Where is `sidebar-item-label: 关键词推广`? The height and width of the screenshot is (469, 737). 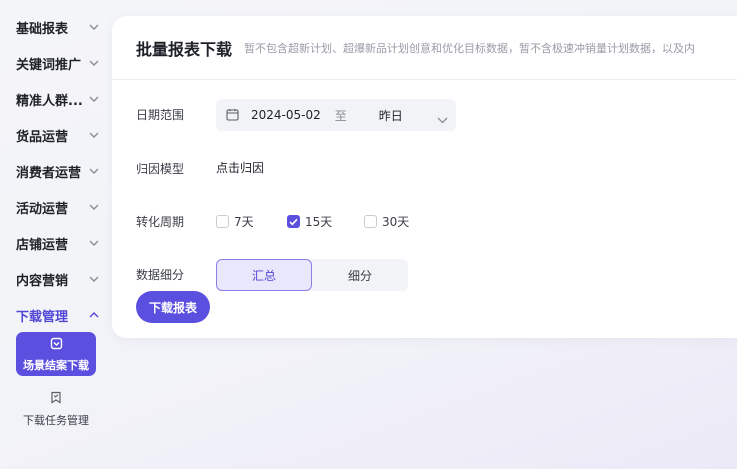 sidebar-item-label: 关键词推广 is located at coordinates (49, 65).